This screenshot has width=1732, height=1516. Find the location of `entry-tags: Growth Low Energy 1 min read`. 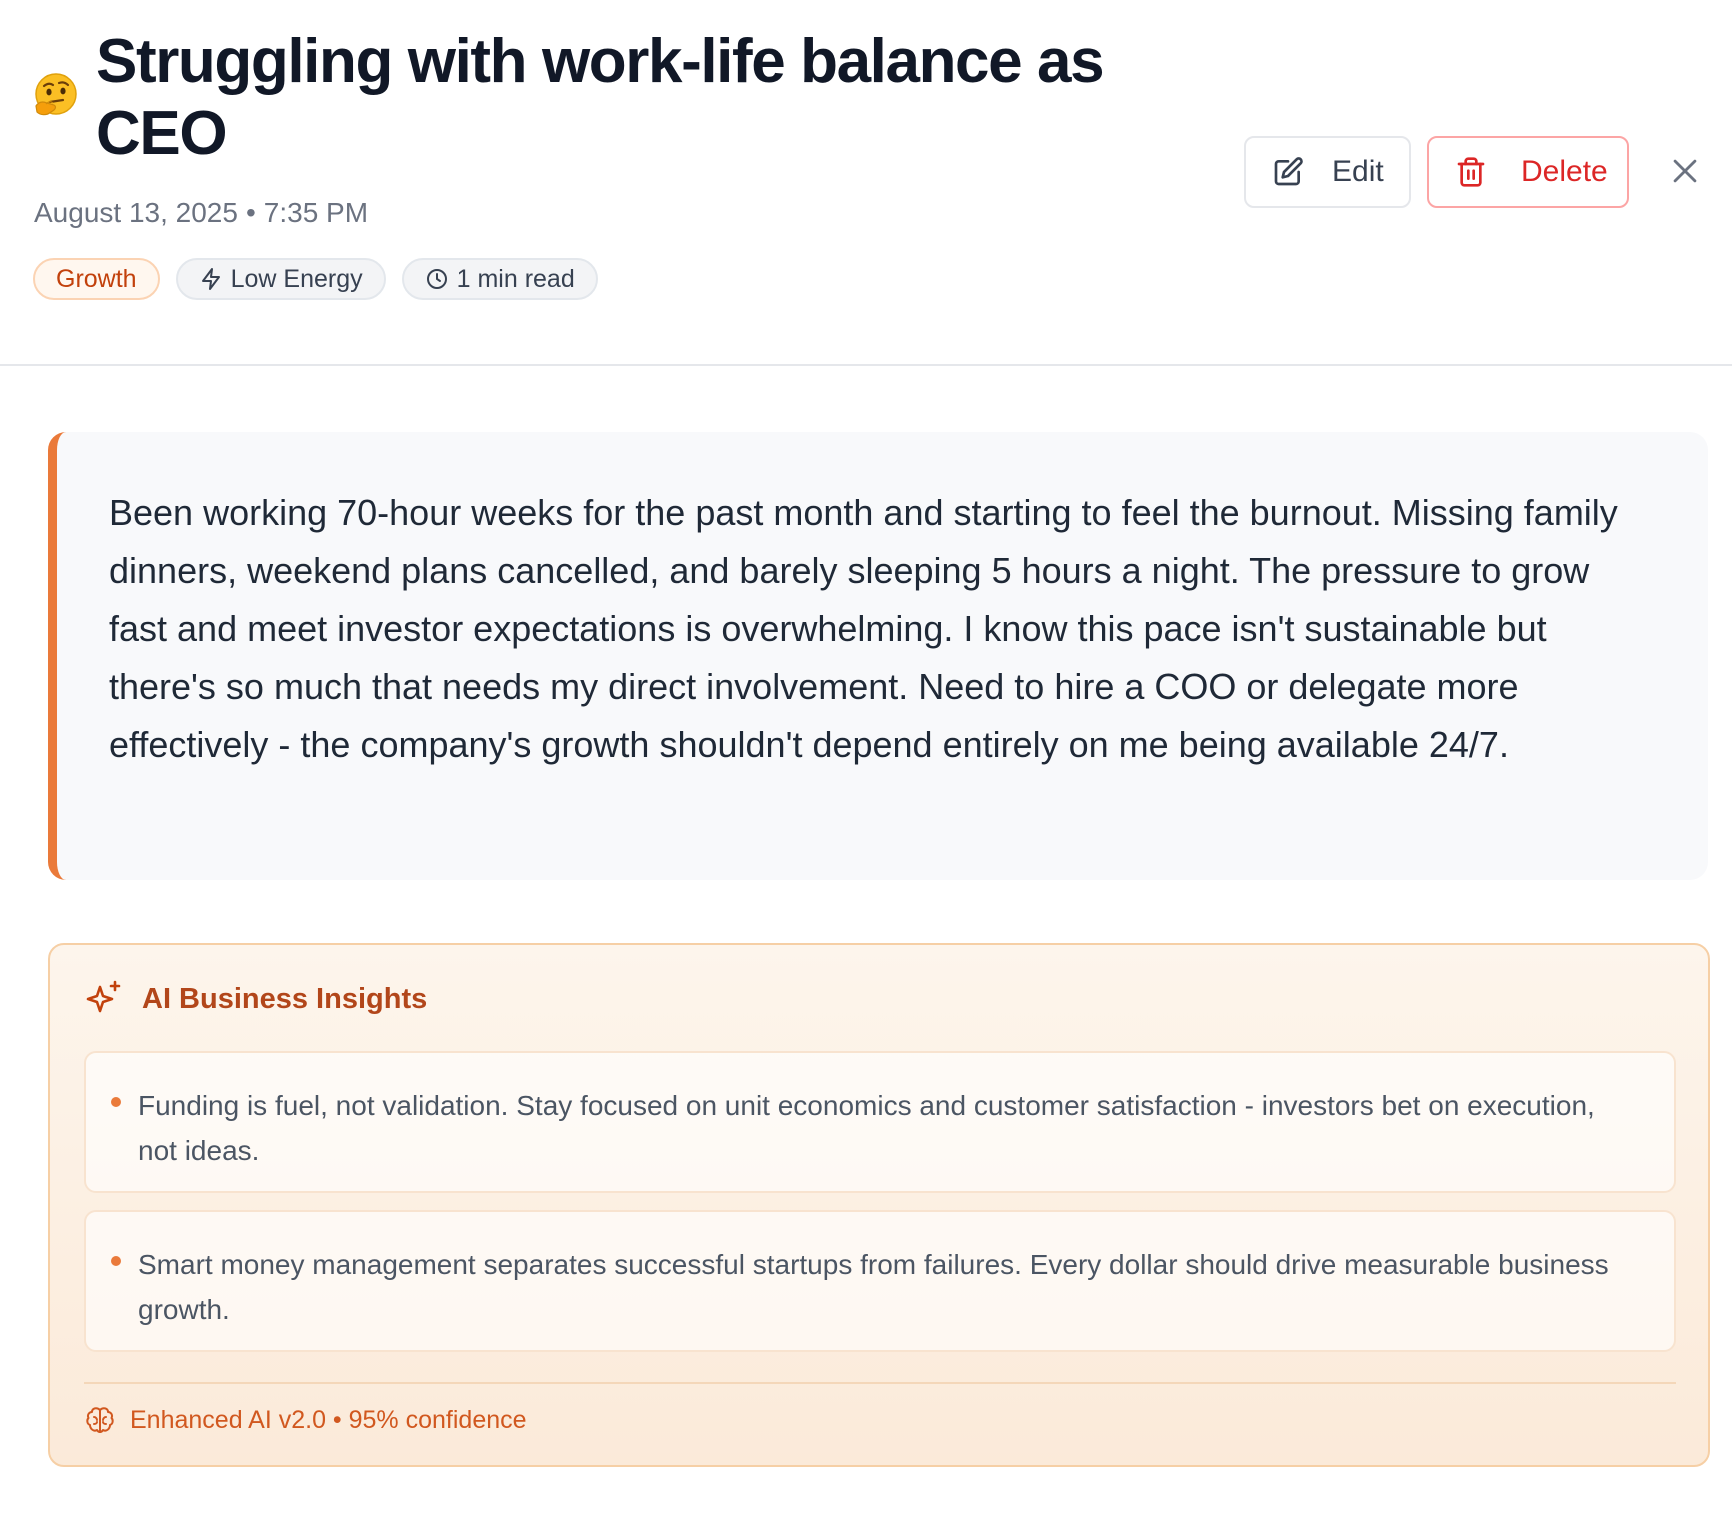

entry-tags: Growth Low Energy 1 min read is located at coordinates (315, 279).